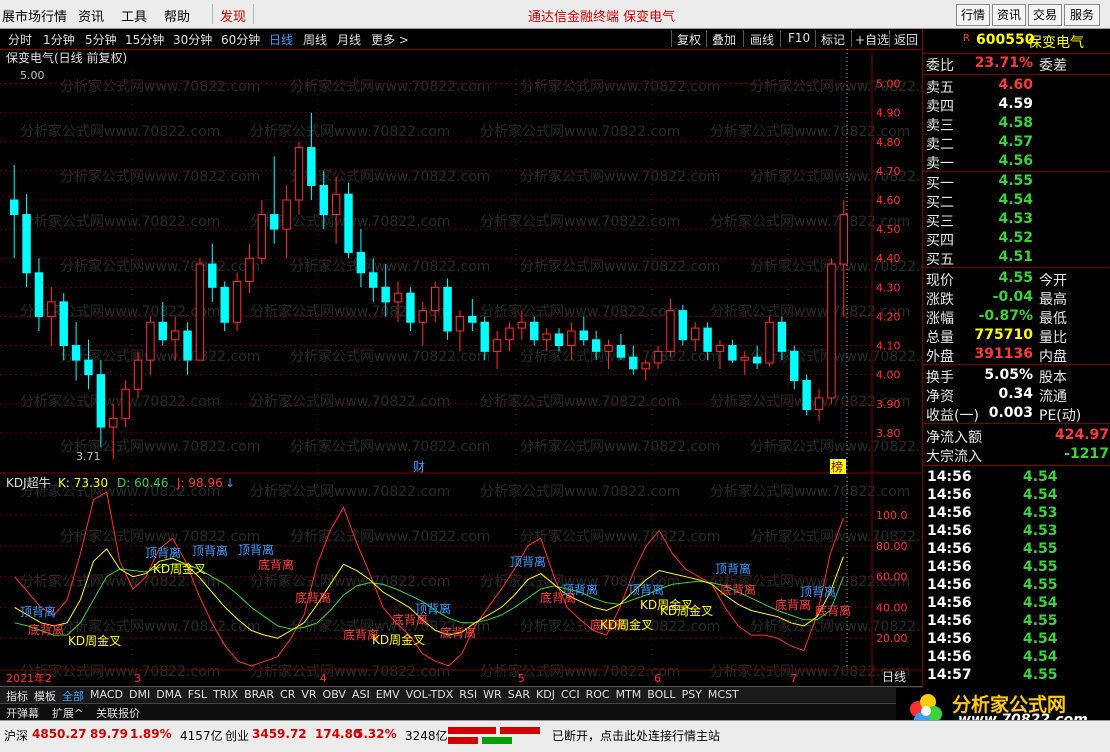  Describe the element at coordinates (892, 546) in the screenshot. I see `kdj-tick-label: 80.00` at that location.